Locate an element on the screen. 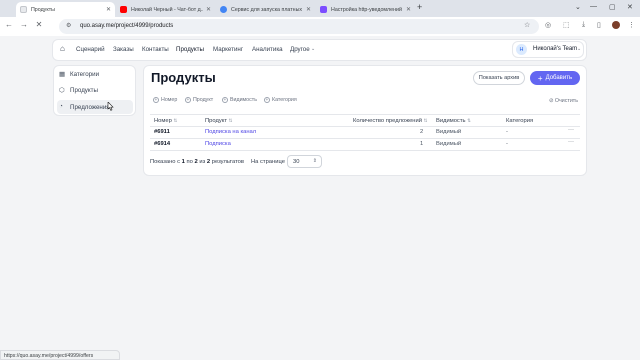 The image size is (640, 360). nav-marketing: Маркетинг is located at coordinates (228, 49).